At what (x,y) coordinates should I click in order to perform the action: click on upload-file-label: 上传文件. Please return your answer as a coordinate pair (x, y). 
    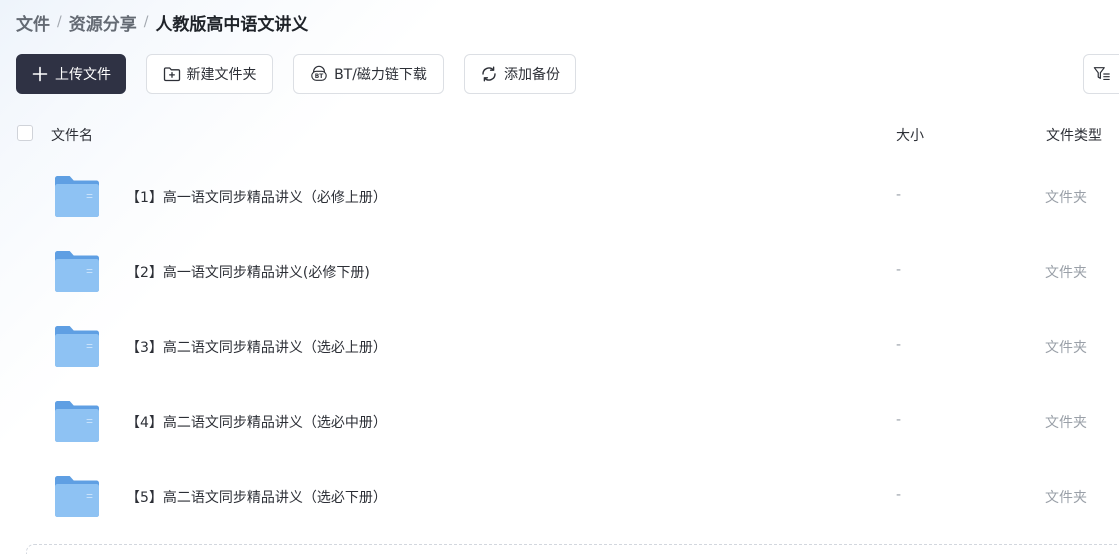
    Looking at the image, I should click on (83, 75).